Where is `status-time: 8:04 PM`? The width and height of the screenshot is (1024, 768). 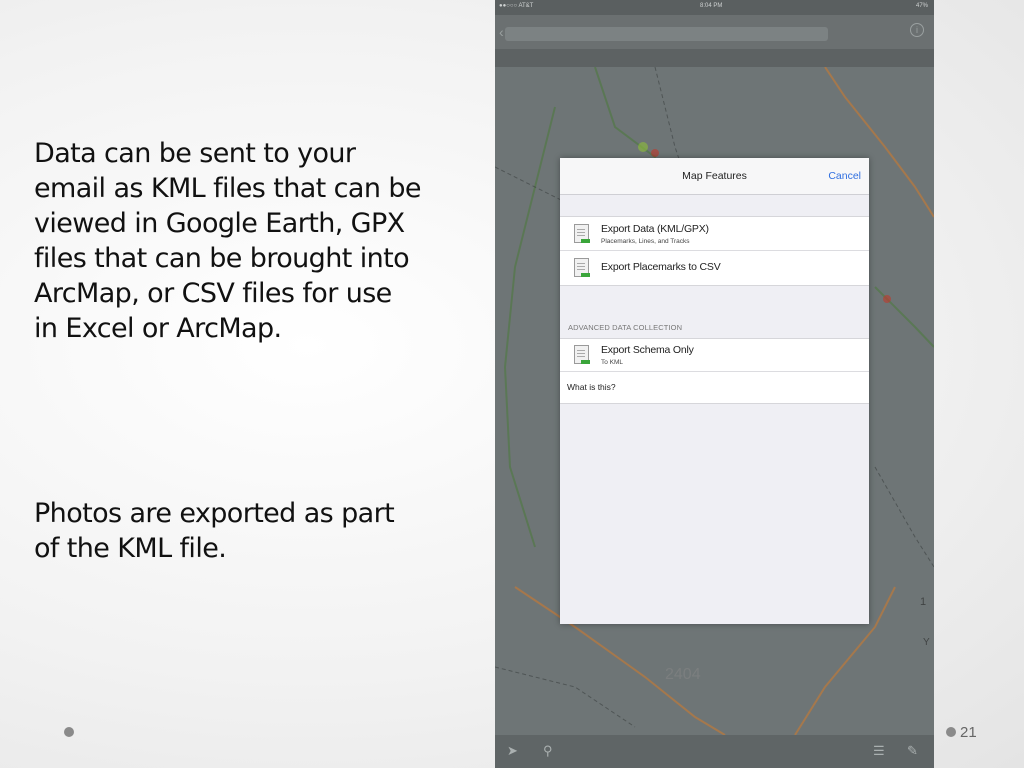 status-time: 8:04 PM is located at coordinates (711, 6).